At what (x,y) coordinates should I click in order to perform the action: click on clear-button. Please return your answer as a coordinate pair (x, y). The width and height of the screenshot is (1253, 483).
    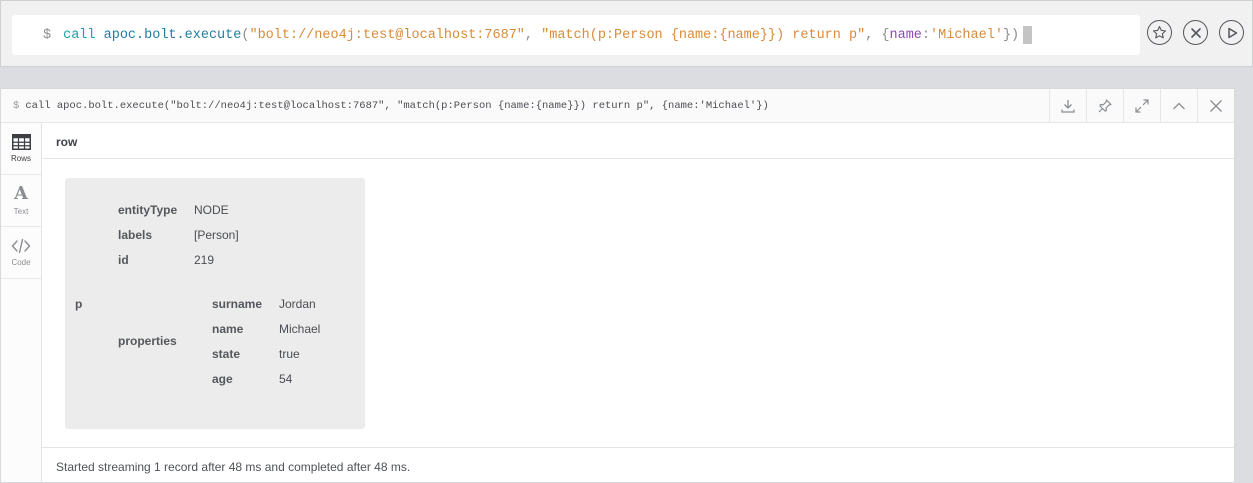
    Looking at the image, I should click on (1195, 32).